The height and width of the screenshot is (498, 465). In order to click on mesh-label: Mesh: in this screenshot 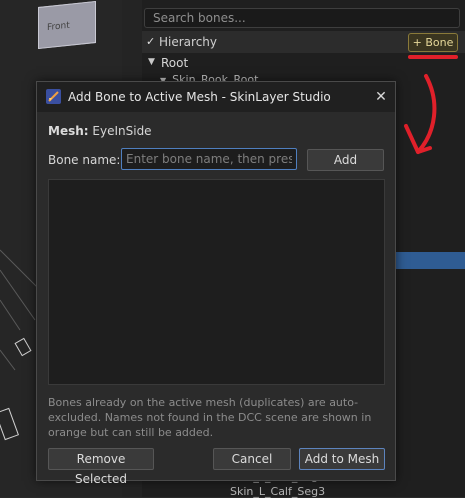, I will do `click(68, 131)`.